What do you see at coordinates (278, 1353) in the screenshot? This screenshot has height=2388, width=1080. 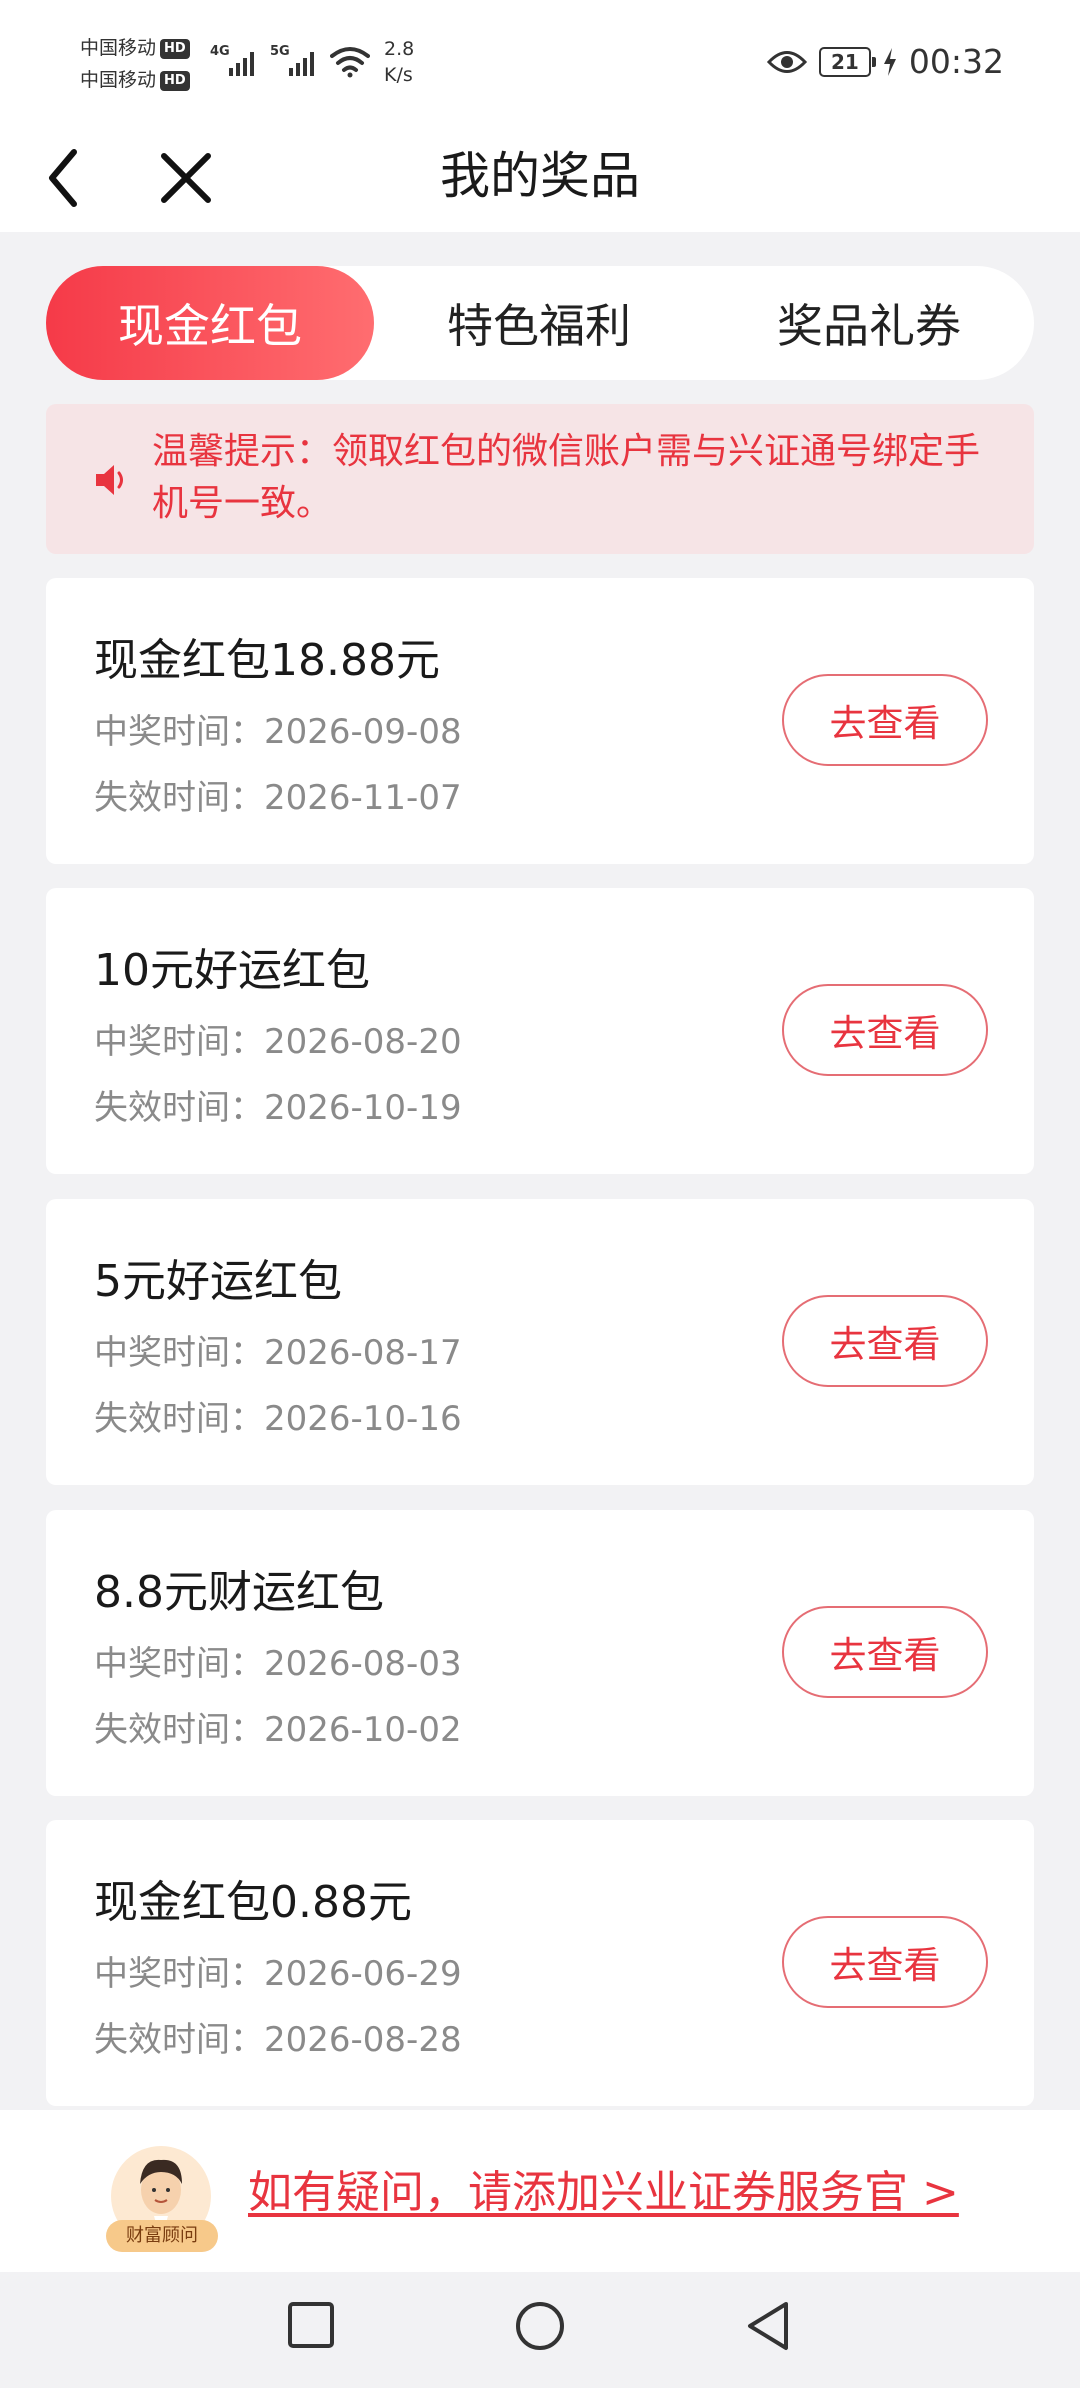 I see `won-time: 中奖时间：2026-08-17` at bounding box center [278, 1353].